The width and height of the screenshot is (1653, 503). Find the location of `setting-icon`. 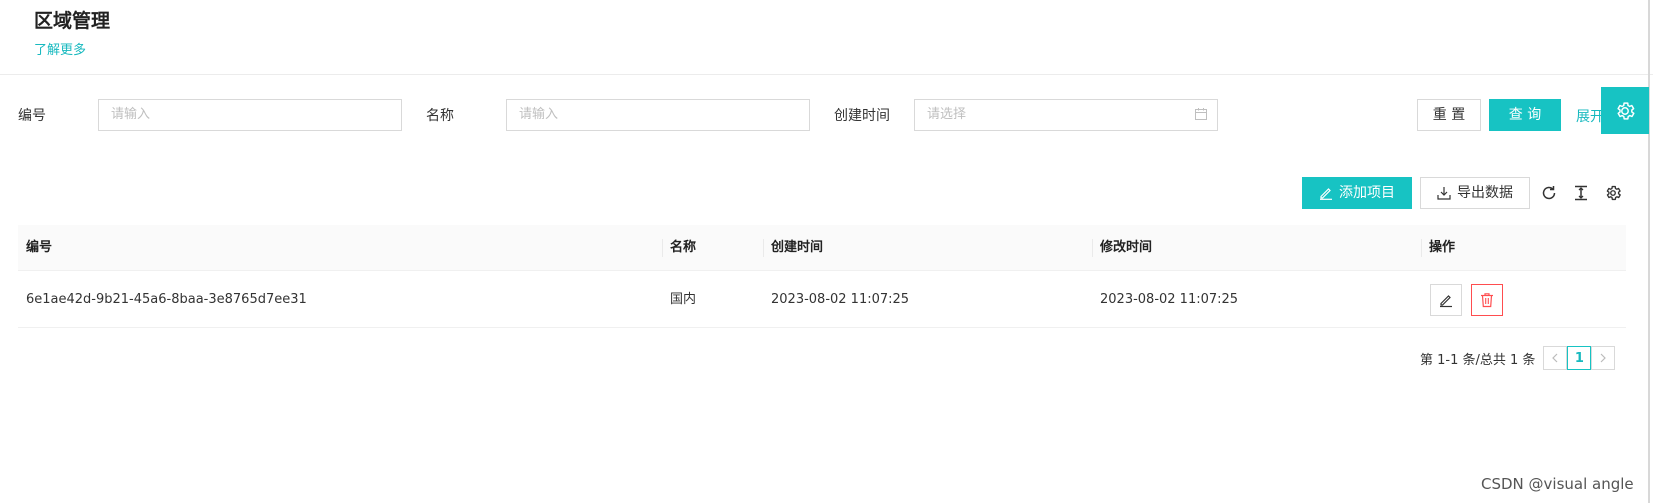

setting-icon is located at coordinates (1613, 193).